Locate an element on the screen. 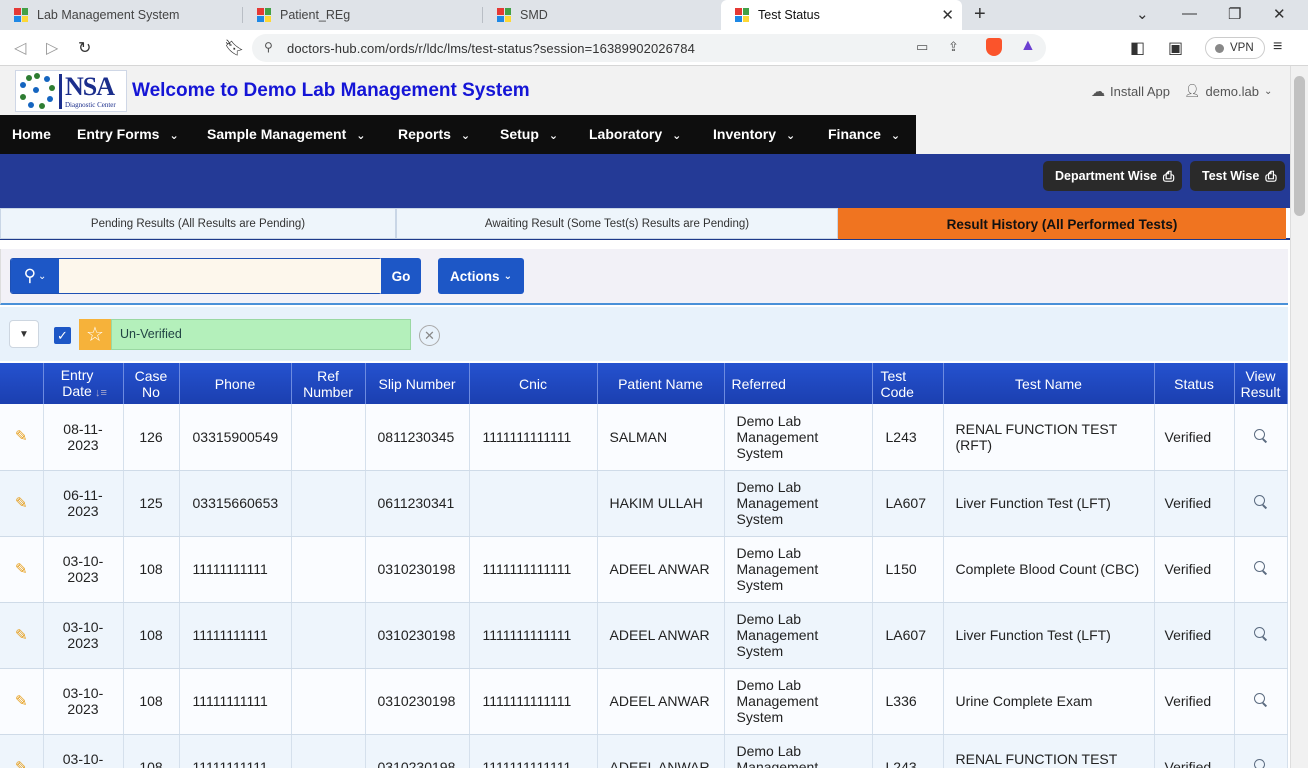 This screenshot has width=1308, height=768. cell-case-no: 108 is located at coordinates (151, 751).